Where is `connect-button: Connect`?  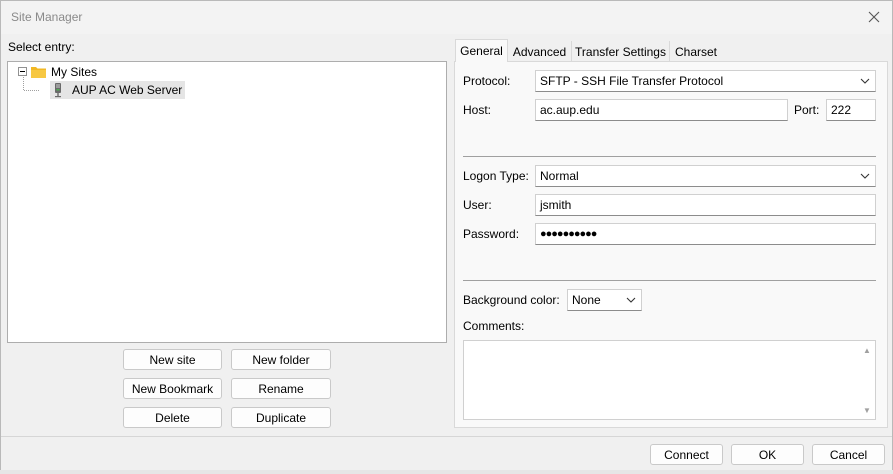
connect-button: Connect is located at coordinates (686, 454).